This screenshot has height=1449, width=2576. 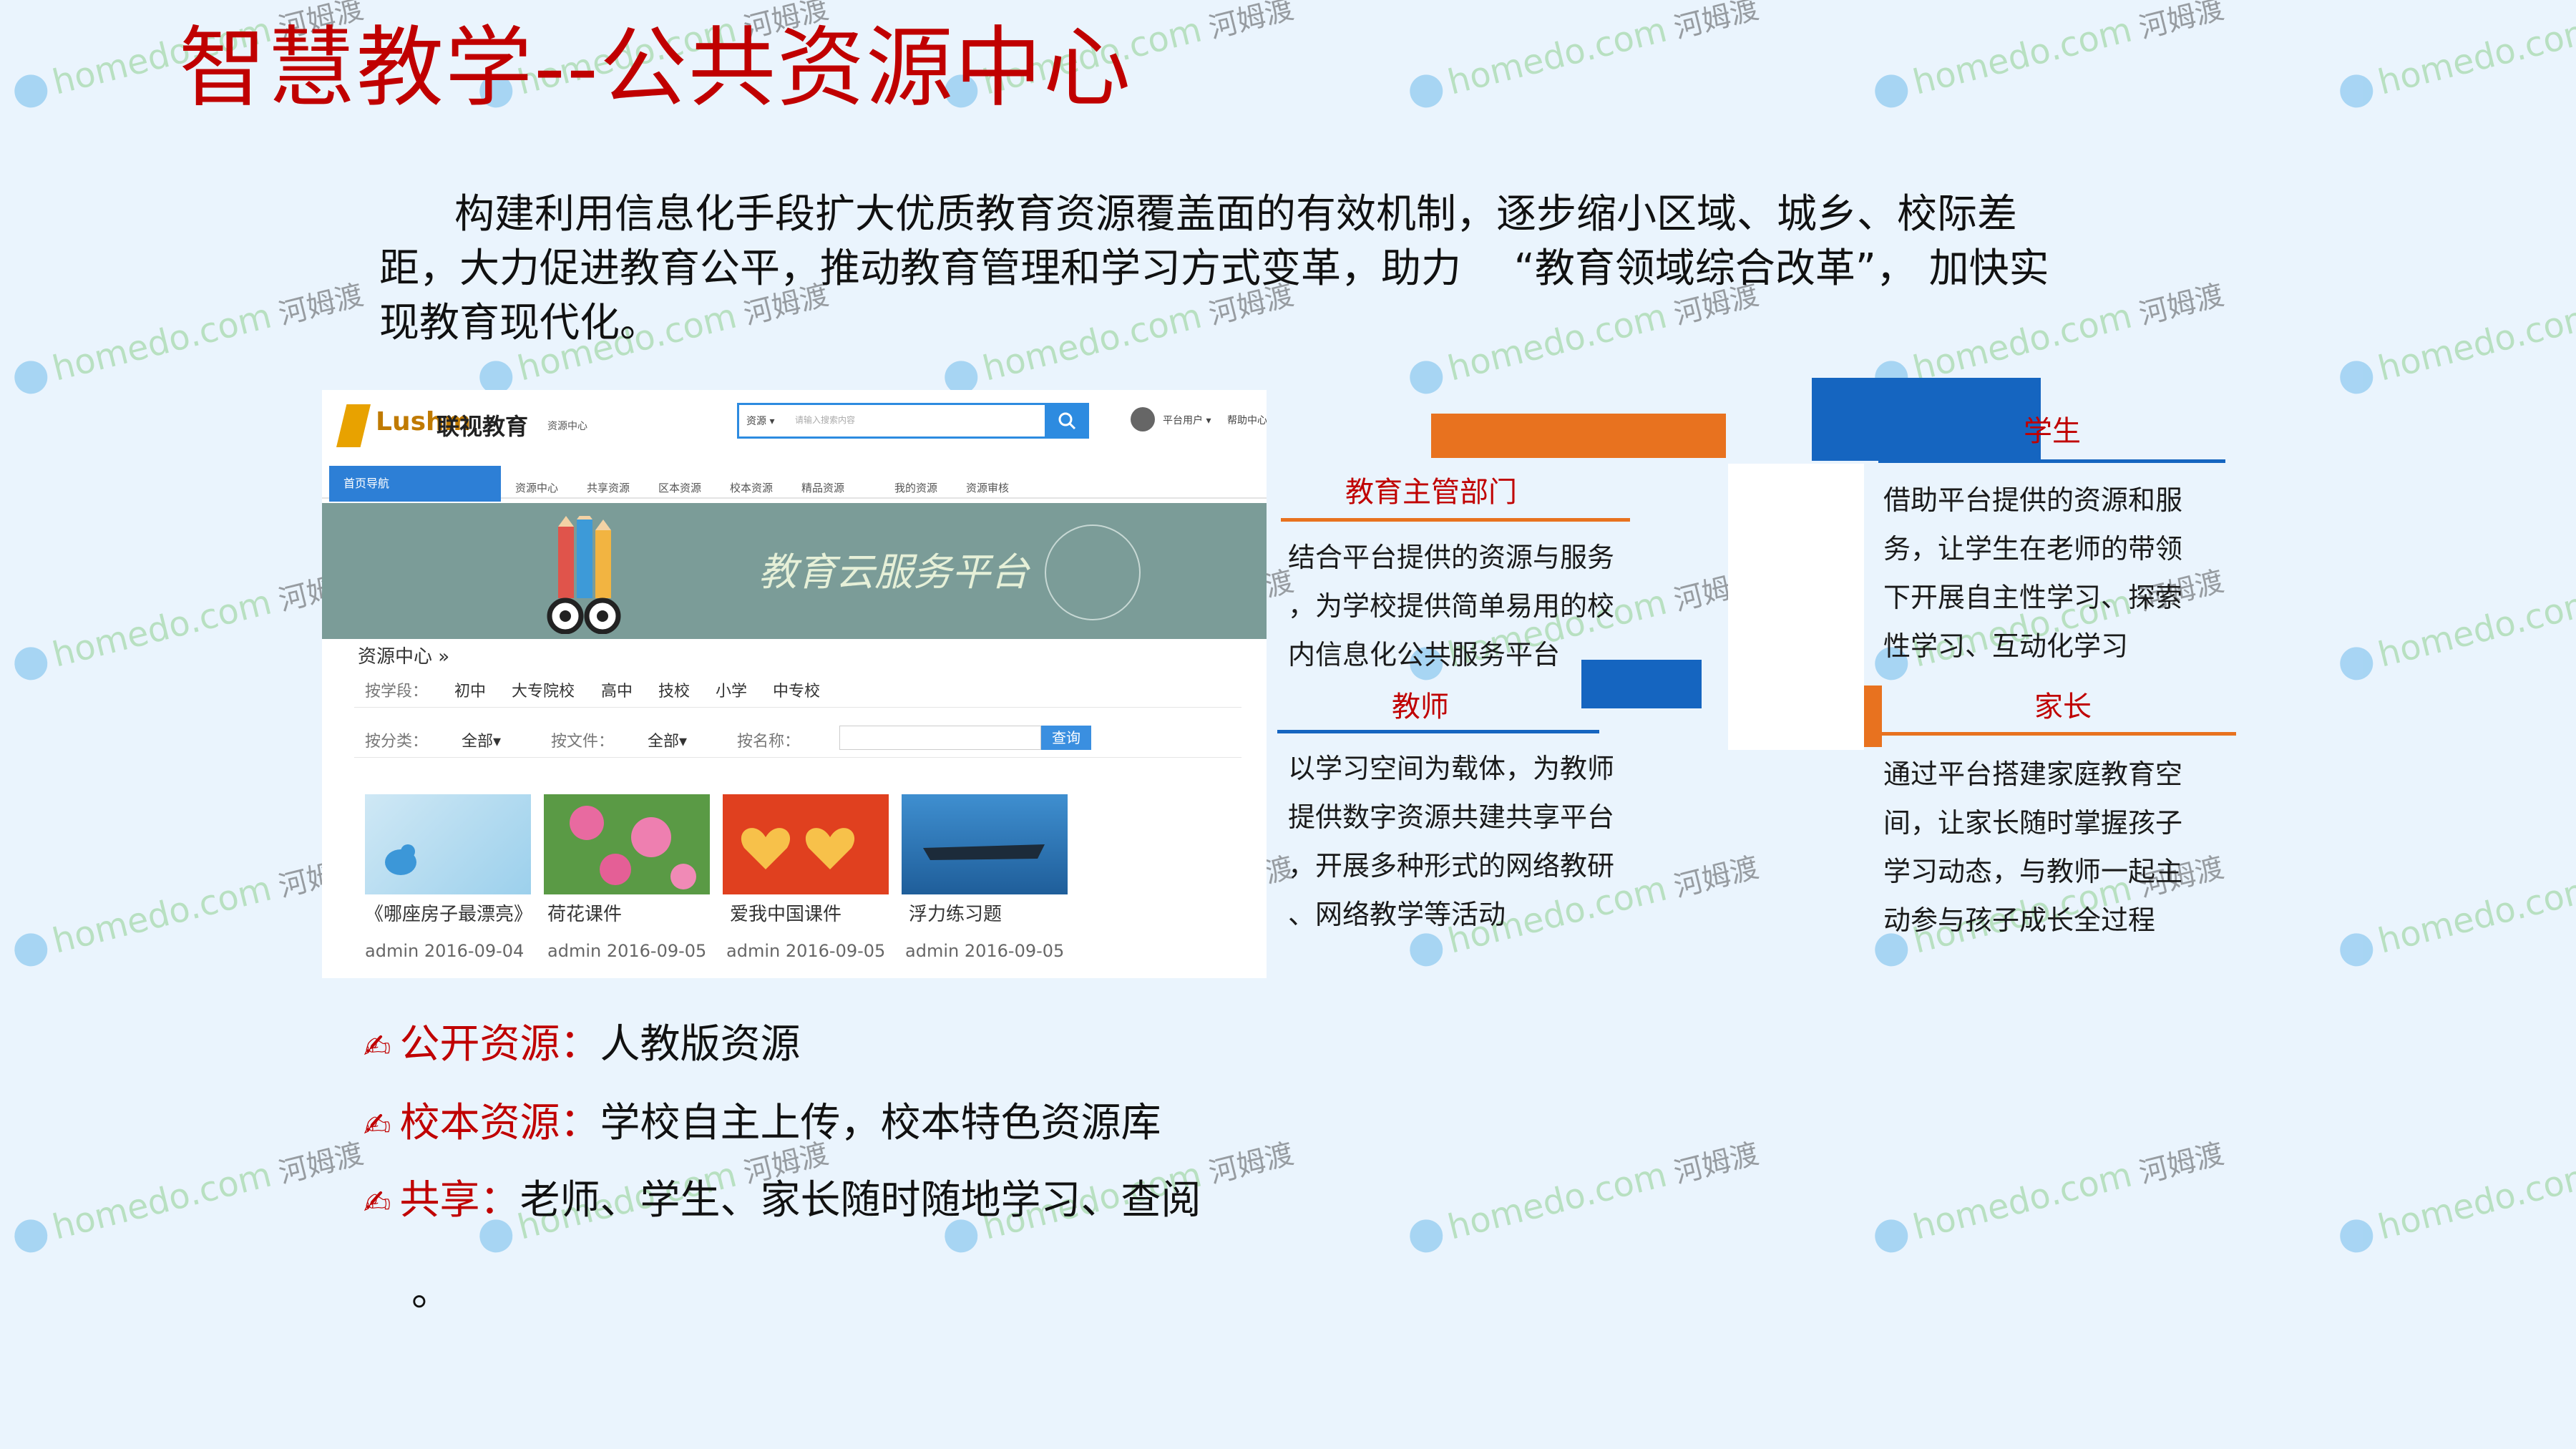 What do you see at coordinates (481, 739) in the screenshot?
I see `category-select: 全部▾` at bounding box center [481, 739].